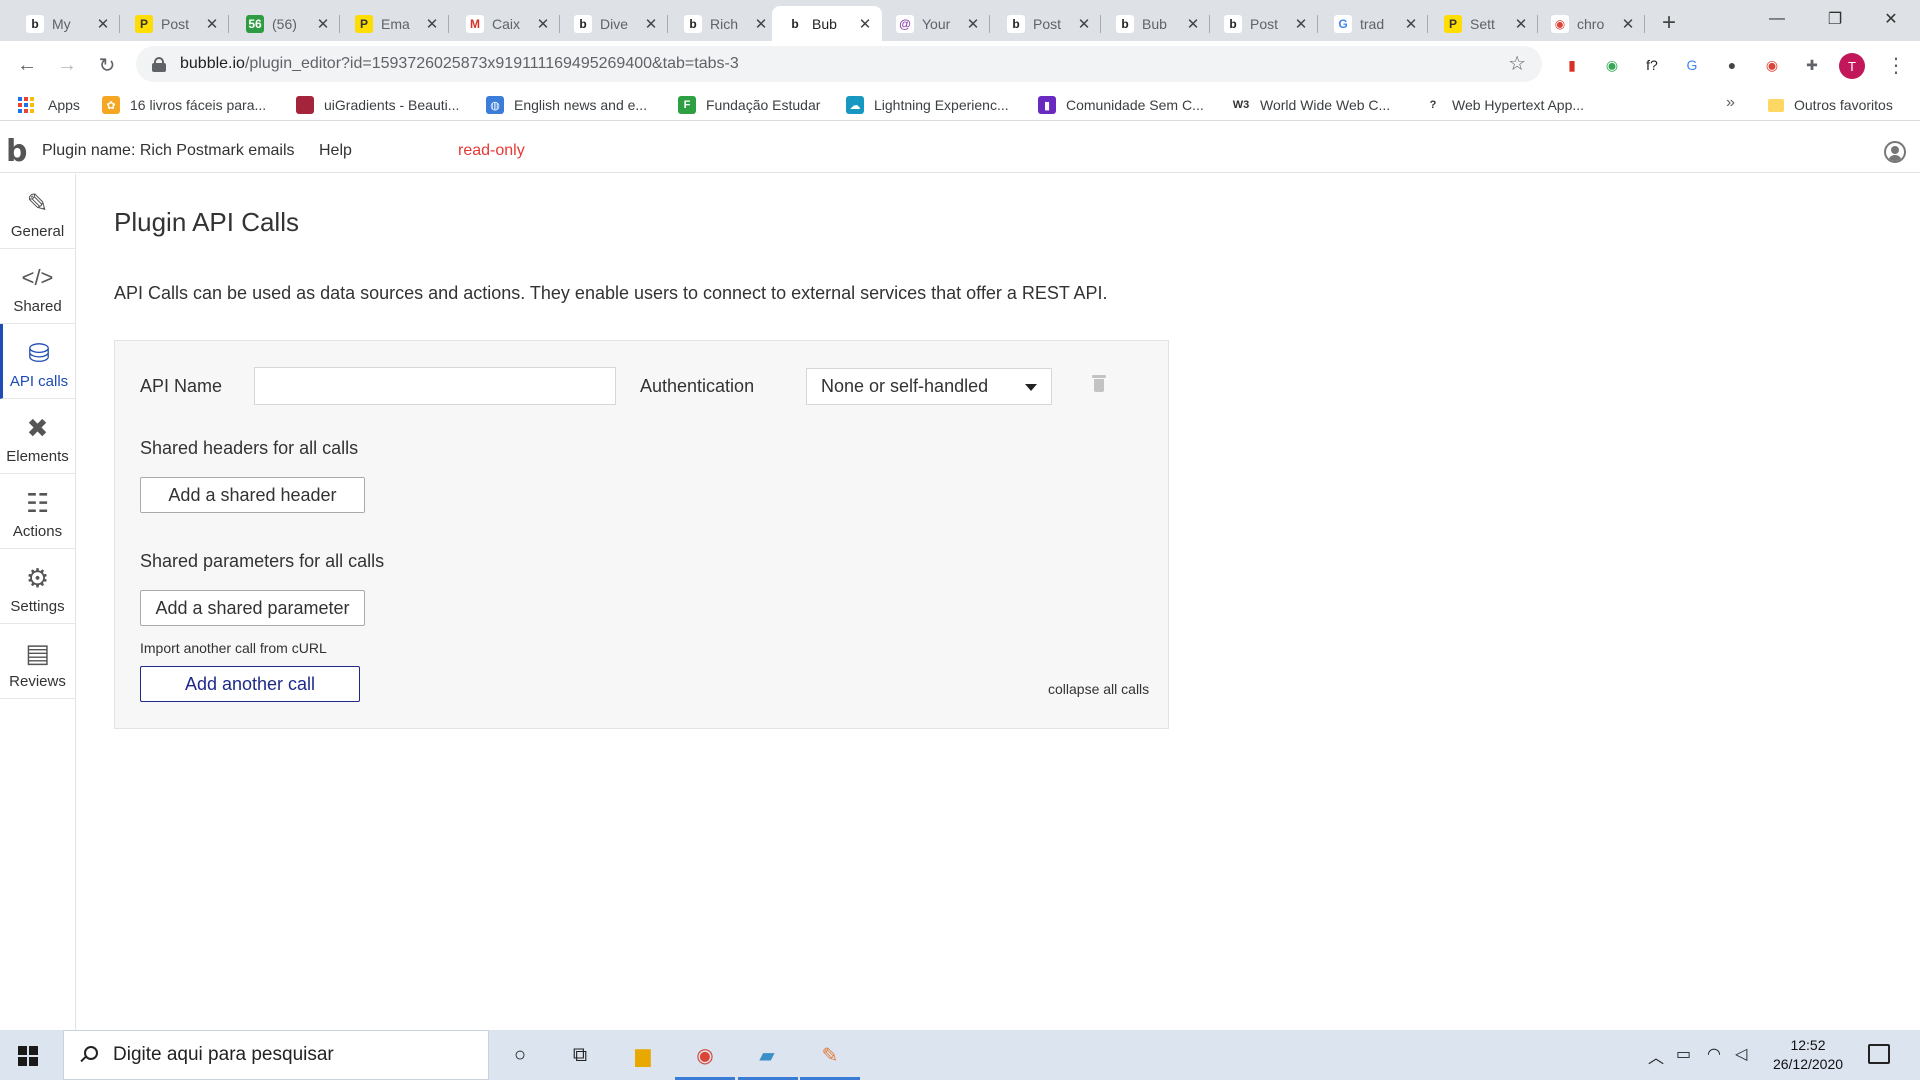  Describe the element at coordinates (1730, 103) in the screenshot. I see `bookmarks-overflow-icon: »` at that location.